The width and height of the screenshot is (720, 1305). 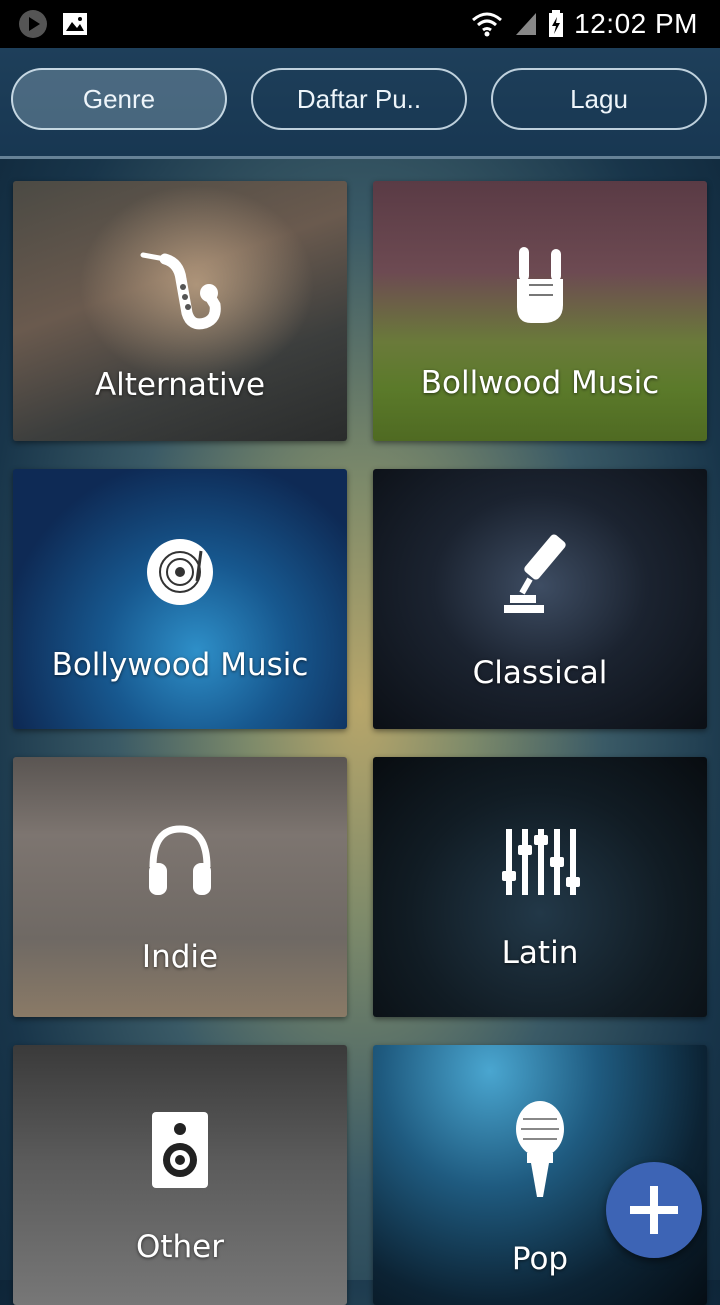 I want to click on genre-label: Bollywood Music, so click(x=180, y=665).